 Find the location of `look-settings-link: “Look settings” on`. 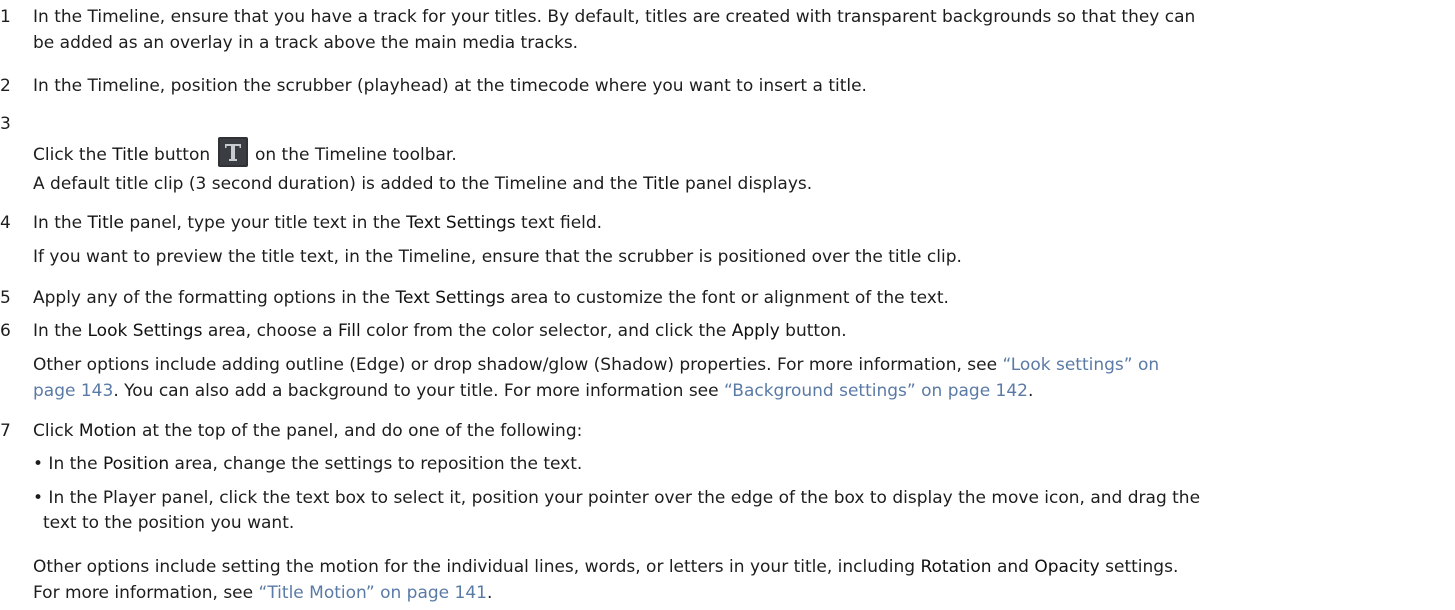

look-settings-link: “Look settings” on is located at coordinates (1080, 365).